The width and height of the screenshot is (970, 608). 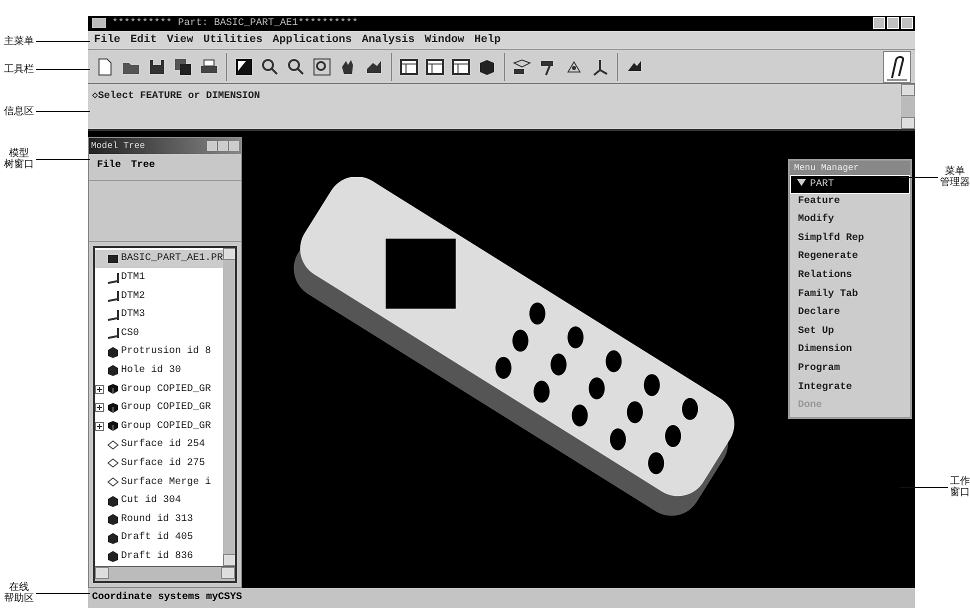 I want to click on model-node: Cut id 304, so click(x=151, y=500).